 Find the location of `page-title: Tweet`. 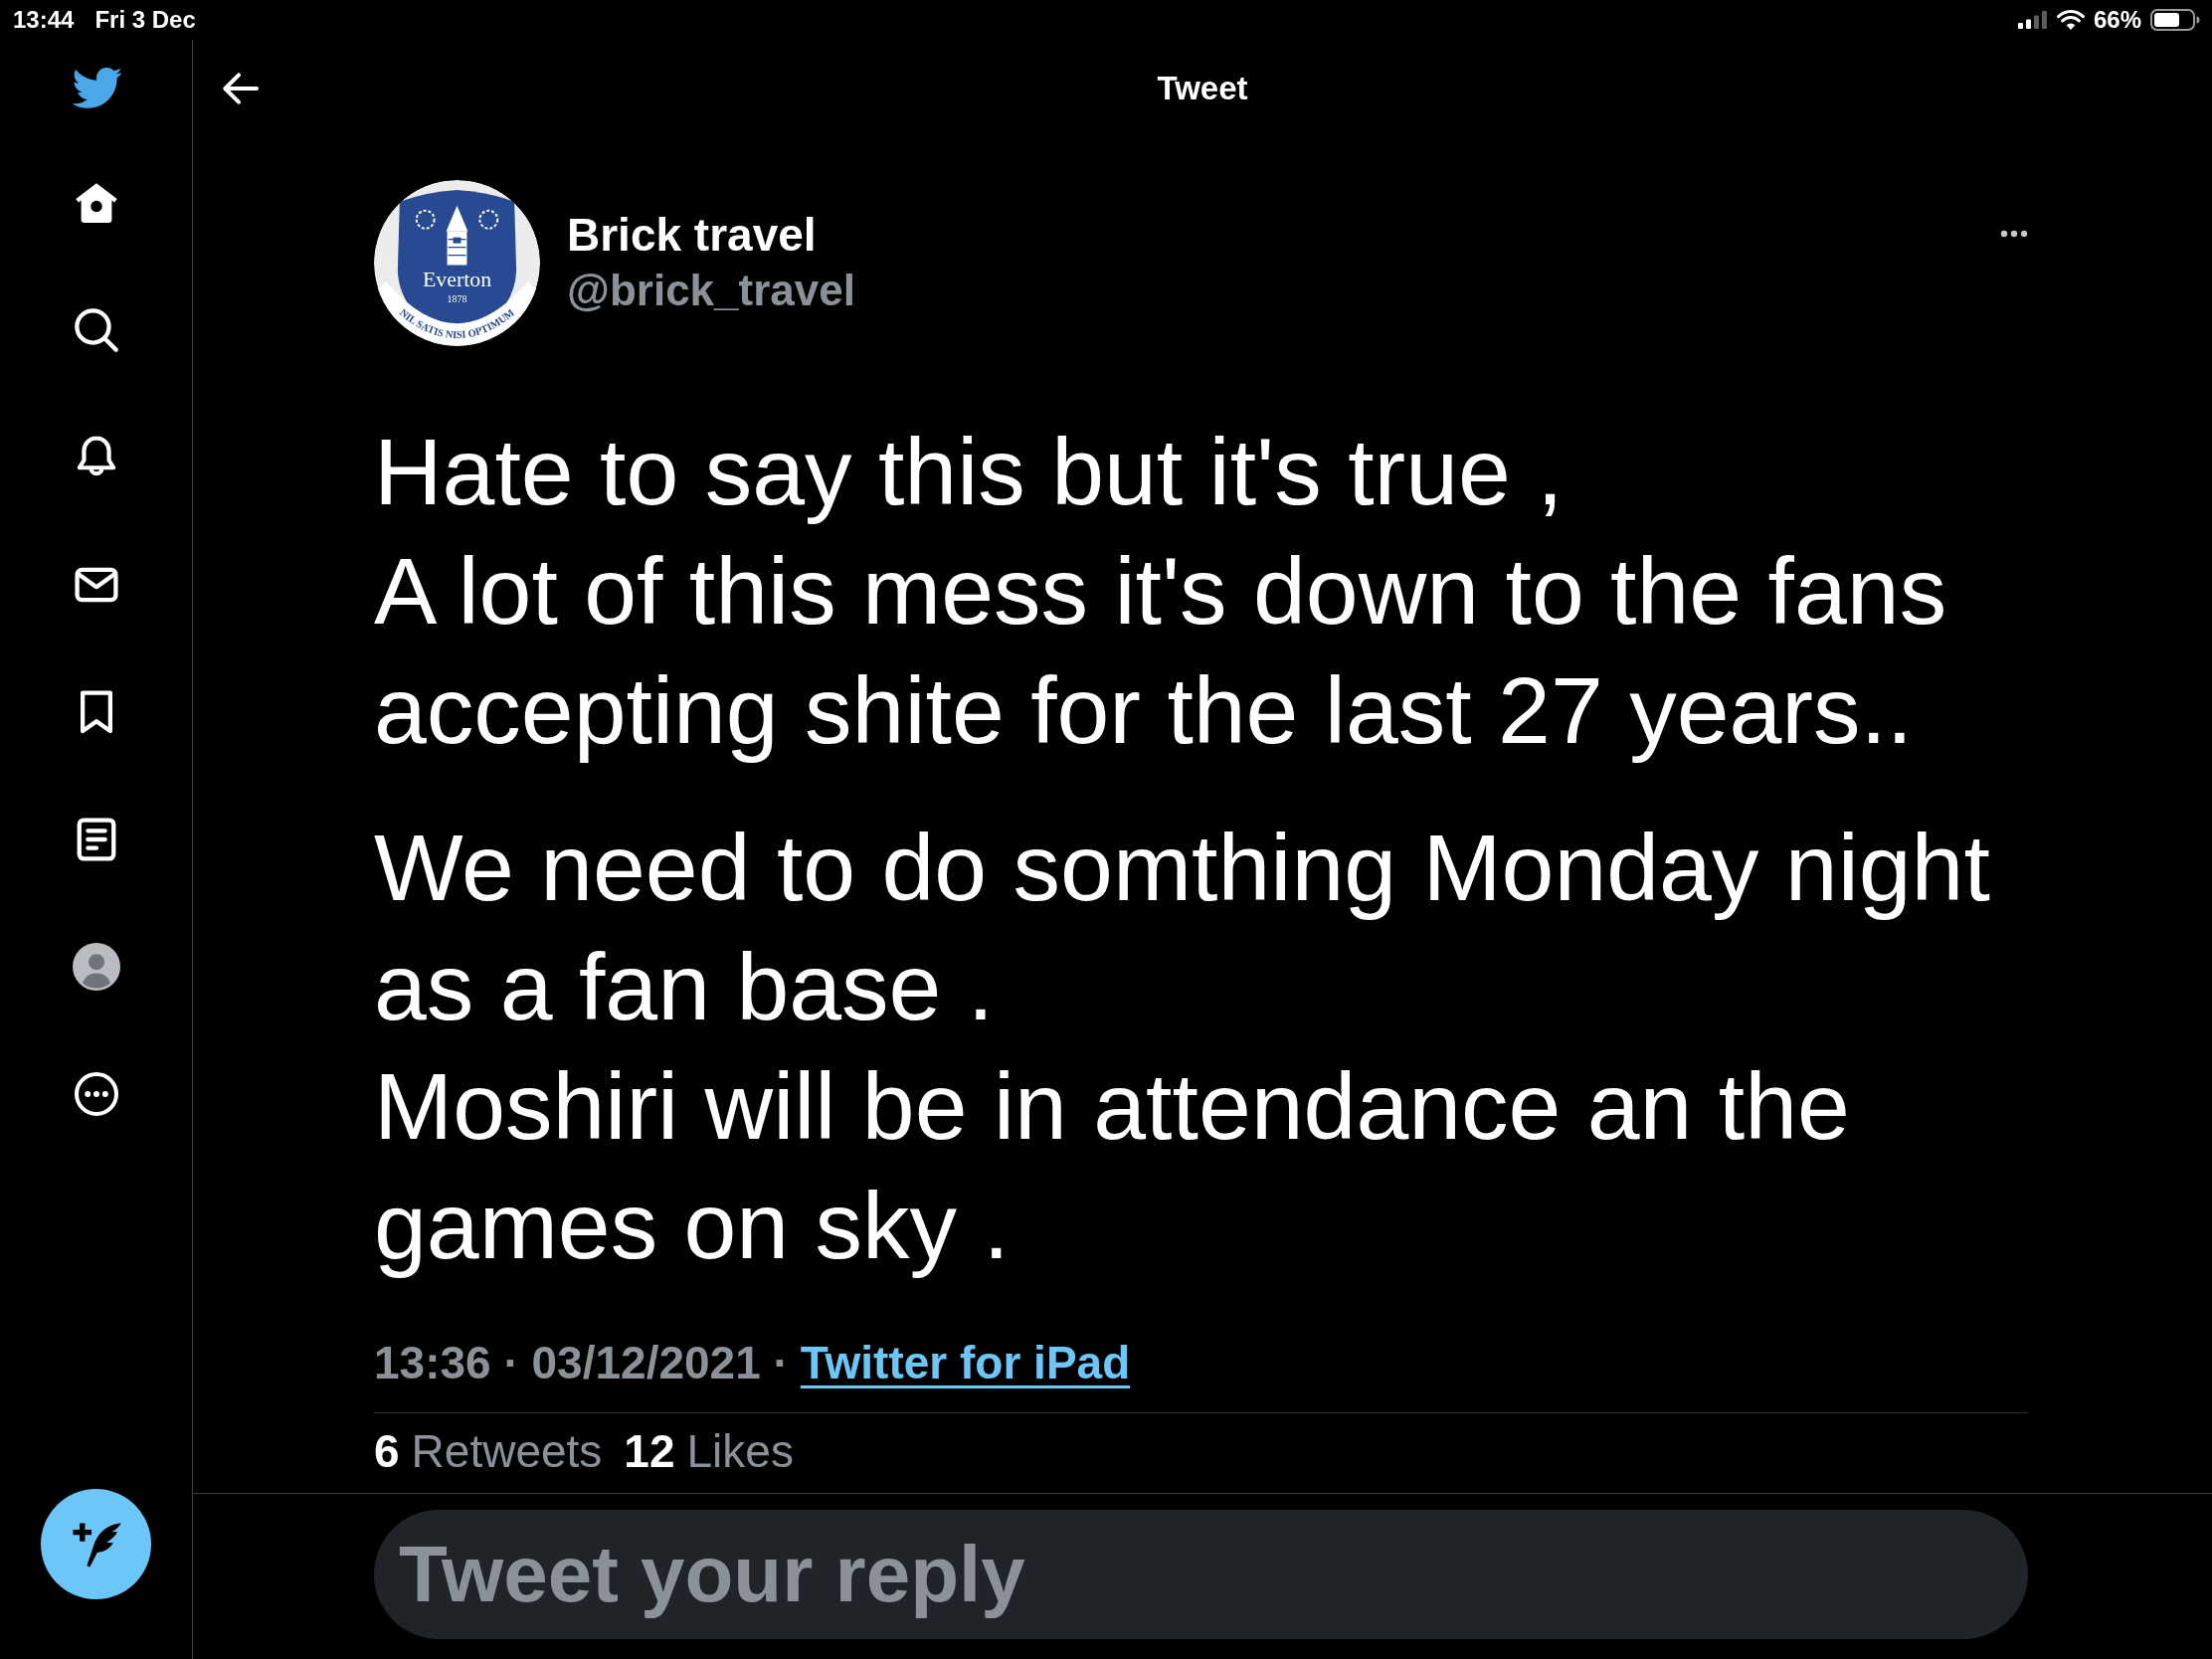

page-title: Tweet is located at coordinates (1202, 88).